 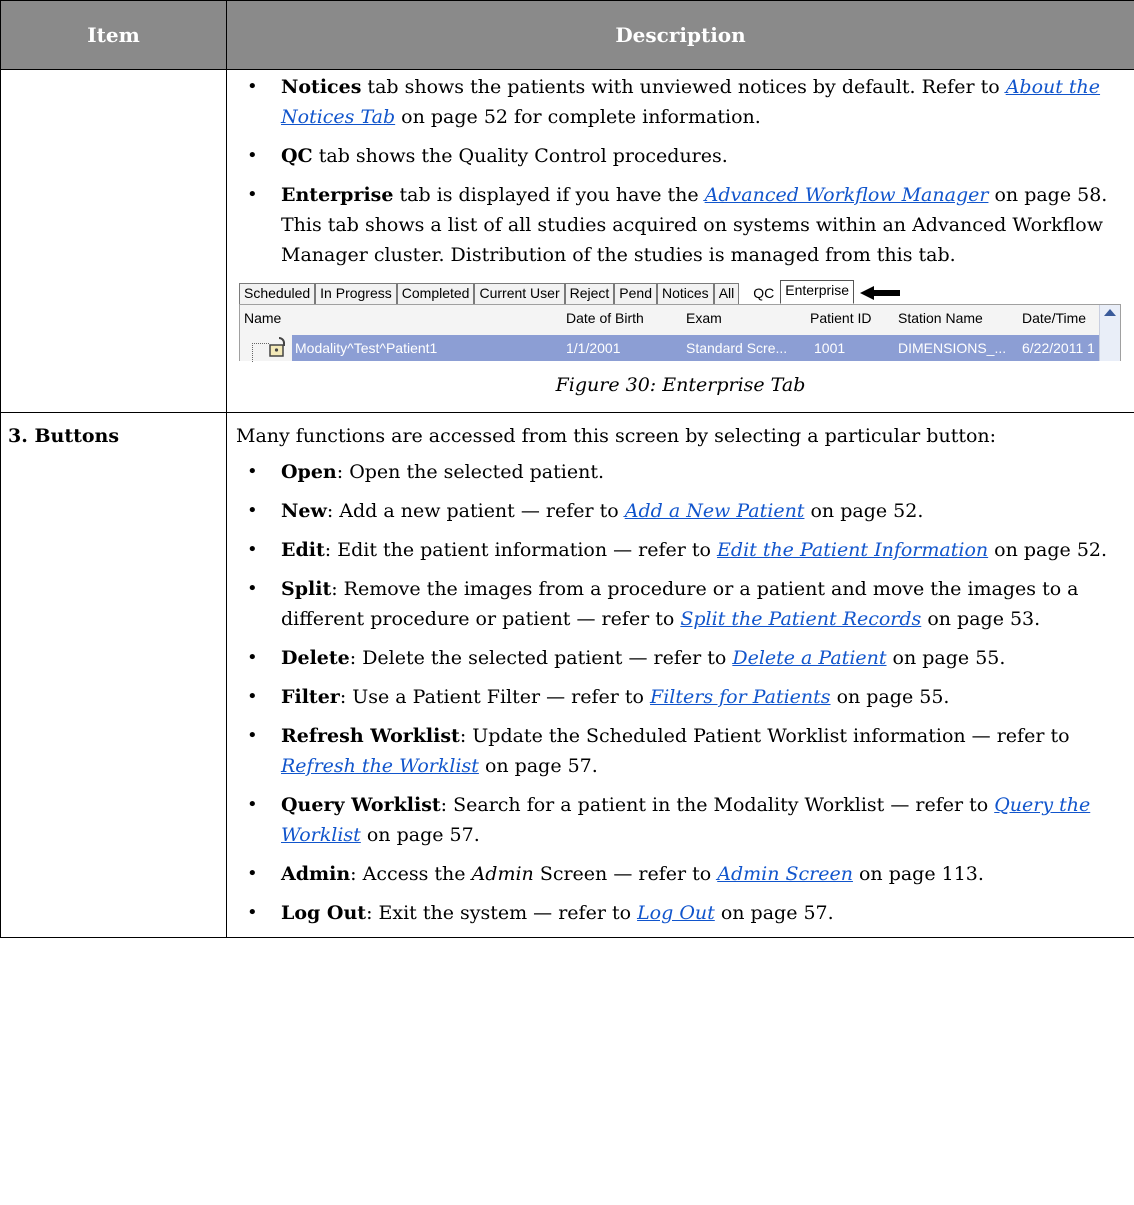 I want to click on item-cell-empty, so click(x=113, y=241).